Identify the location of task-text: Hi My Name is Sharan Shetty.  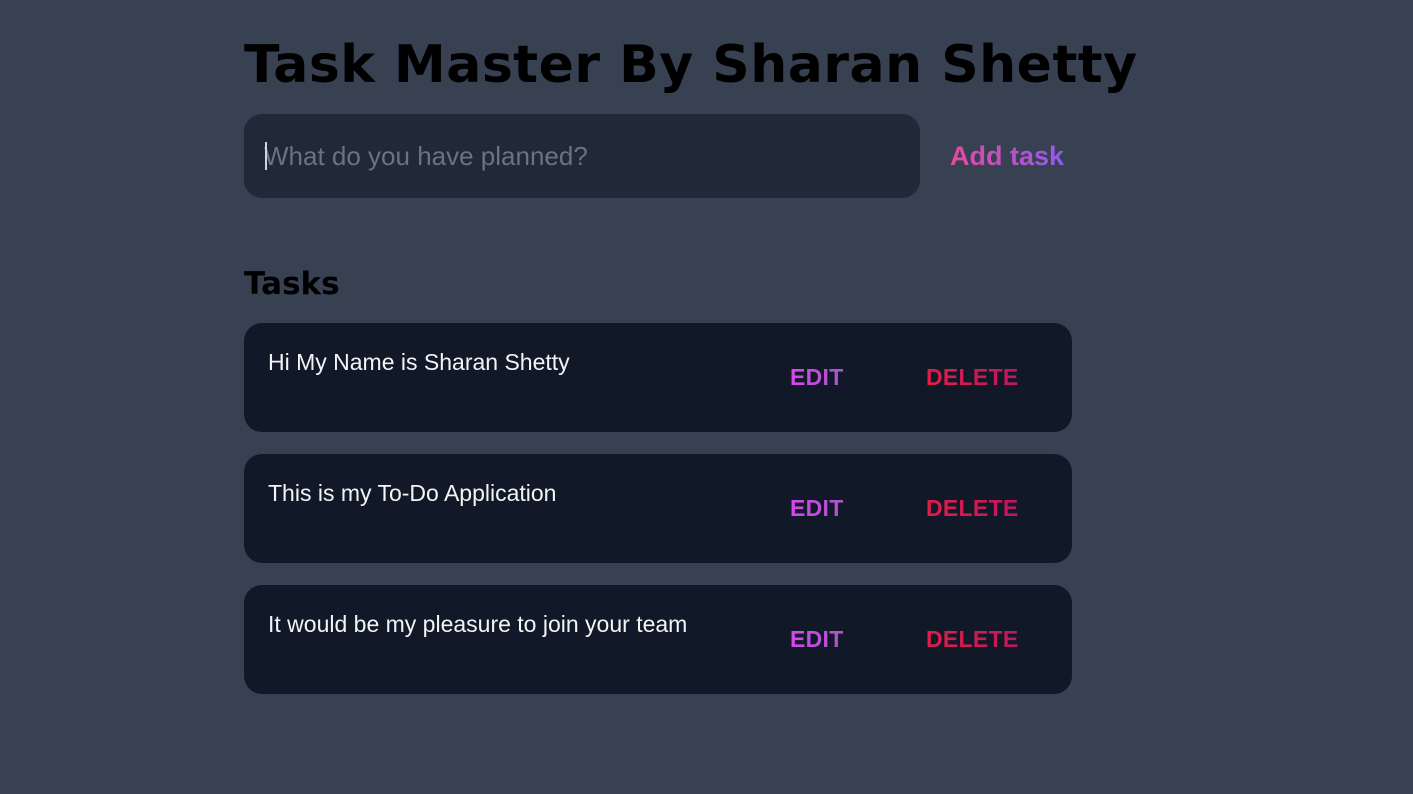
(419, 362).